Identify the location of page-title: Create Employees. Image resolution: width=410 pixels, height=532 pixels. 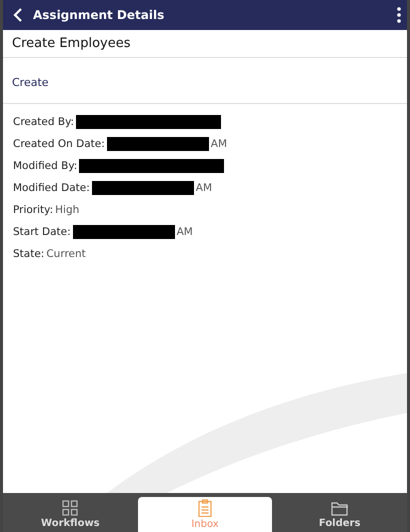
(205, 44).